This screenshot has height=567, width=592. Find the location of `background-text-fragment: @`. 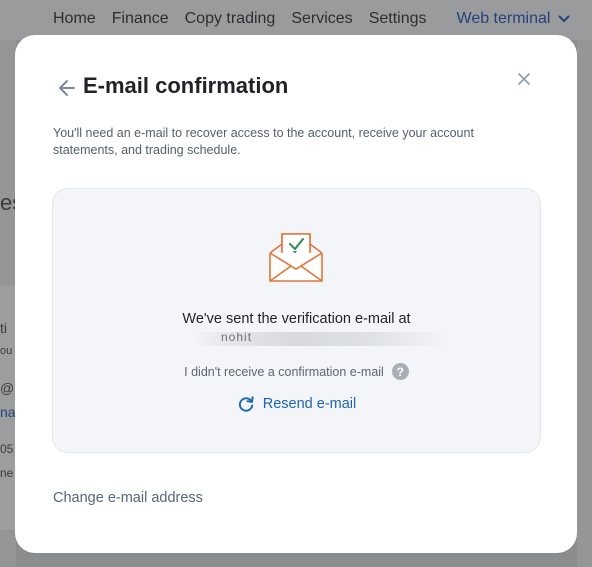

background-text-fragment: @ is located at coordinates (7, 388).